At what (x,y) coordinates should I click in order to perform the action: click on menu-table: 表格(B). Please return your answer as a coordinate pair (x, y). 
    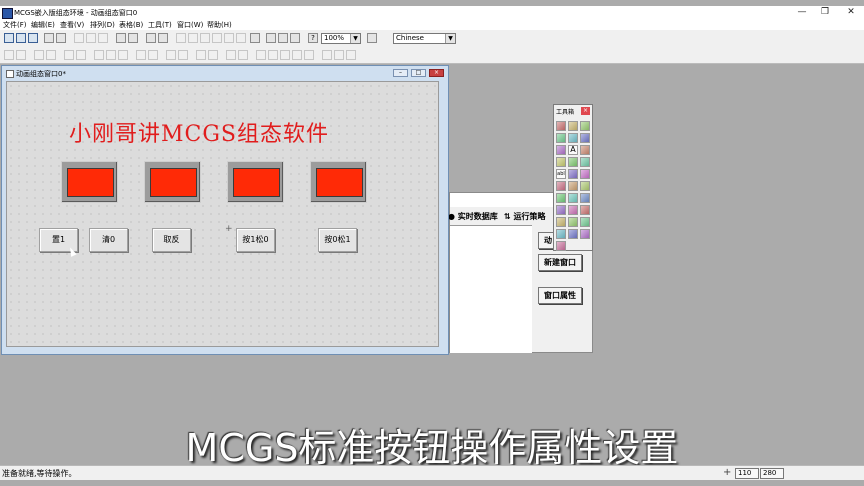
    Looking at the image, I should click on (131, 25).